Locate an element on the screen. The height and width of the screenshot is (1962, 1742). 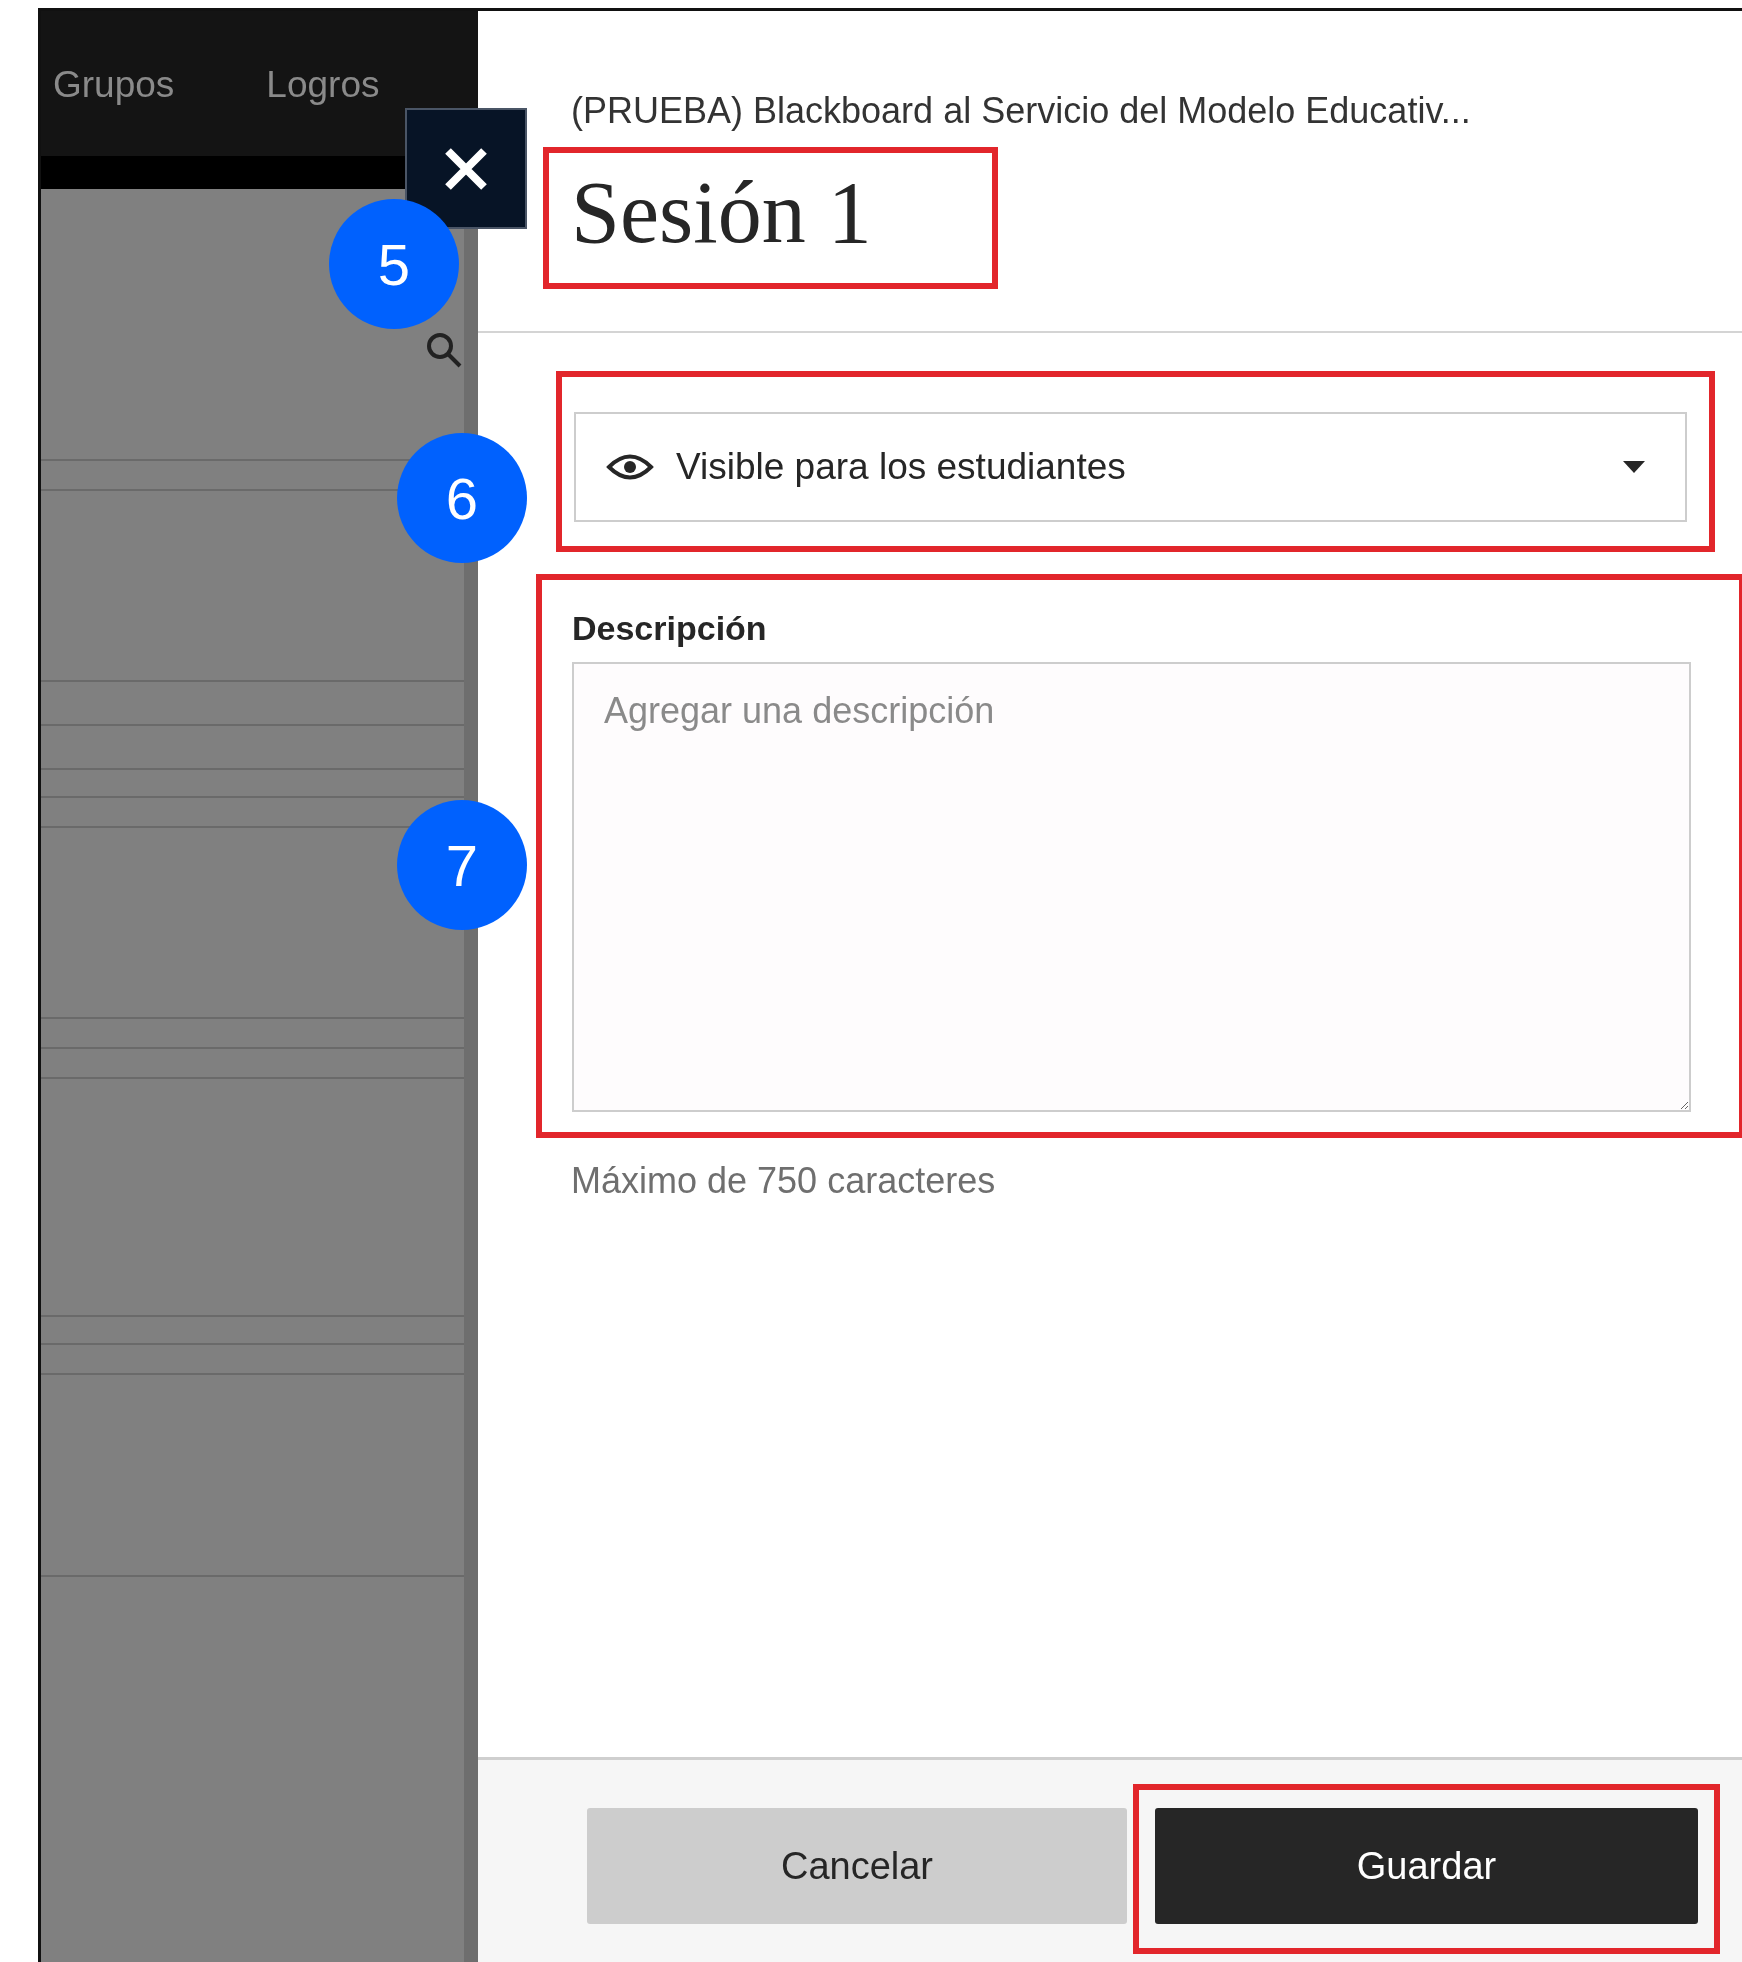
caret-icon is located at coordinates (1634, 467).